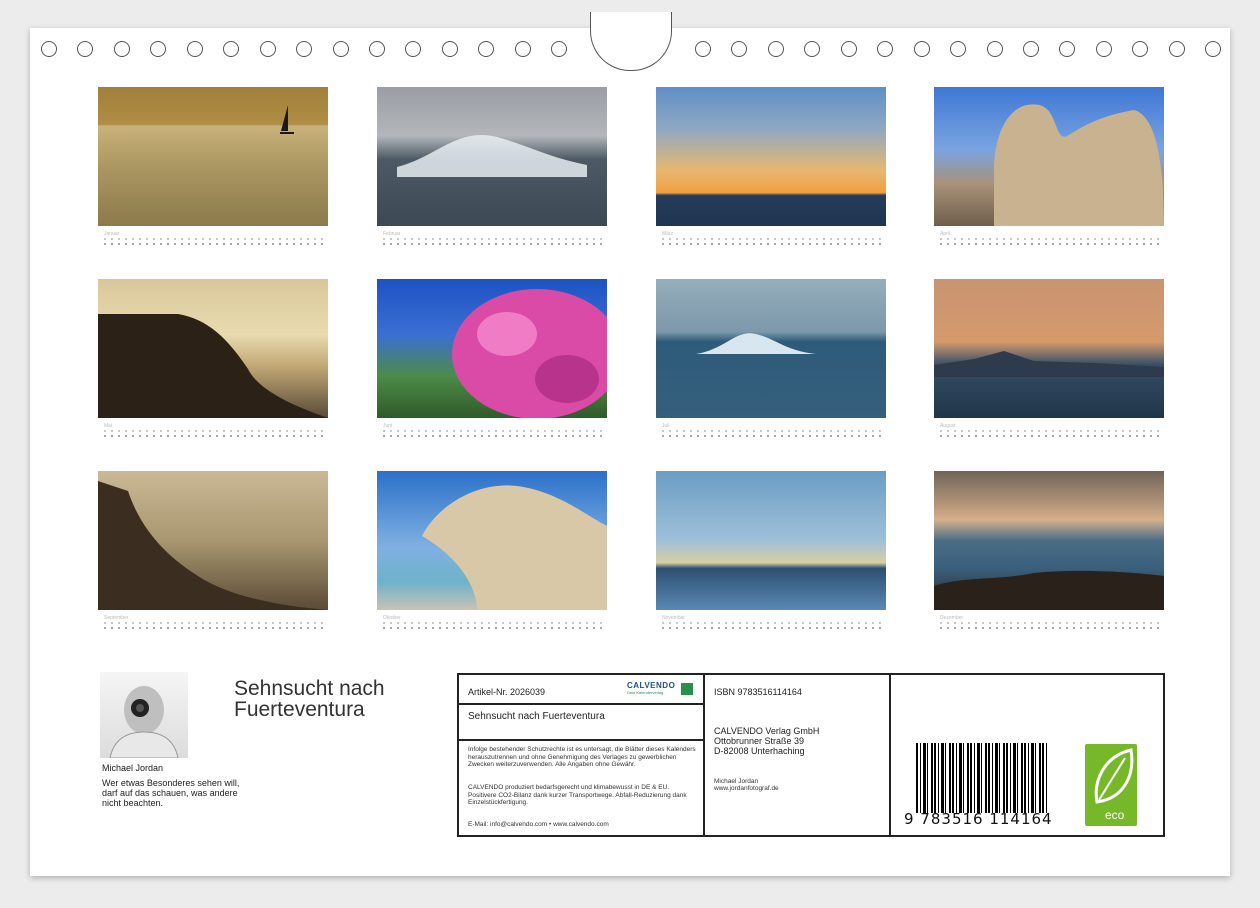 Image resolution: width=1260 pixels, height=908 pixels. I want to click on month-thumbnail-july: Juli, so click(771, 359).